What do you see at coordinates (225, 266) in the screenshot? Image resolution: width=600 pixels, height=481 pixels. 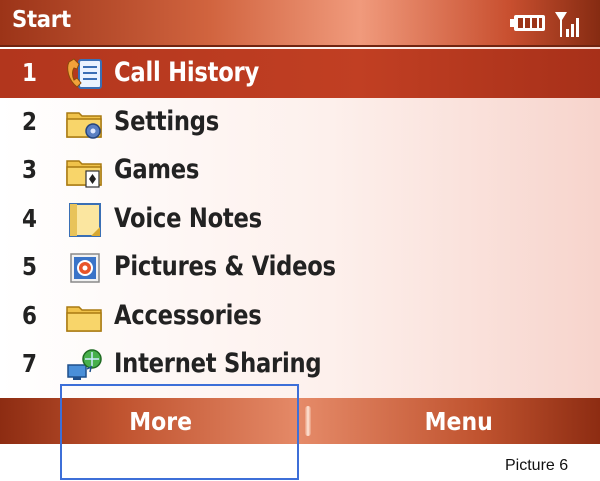 I see `menu-item-label: Pictures & Videos` at bounding box center [225, 266].